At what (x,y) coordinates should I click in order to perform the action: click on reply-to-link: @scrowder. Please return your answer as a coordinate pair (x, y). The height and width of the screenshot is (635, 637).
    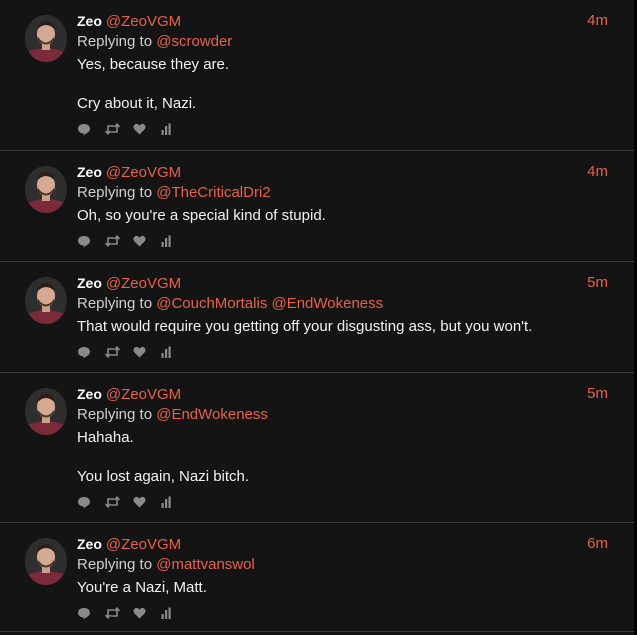
    Looking at the image, I should click on (194, 41).